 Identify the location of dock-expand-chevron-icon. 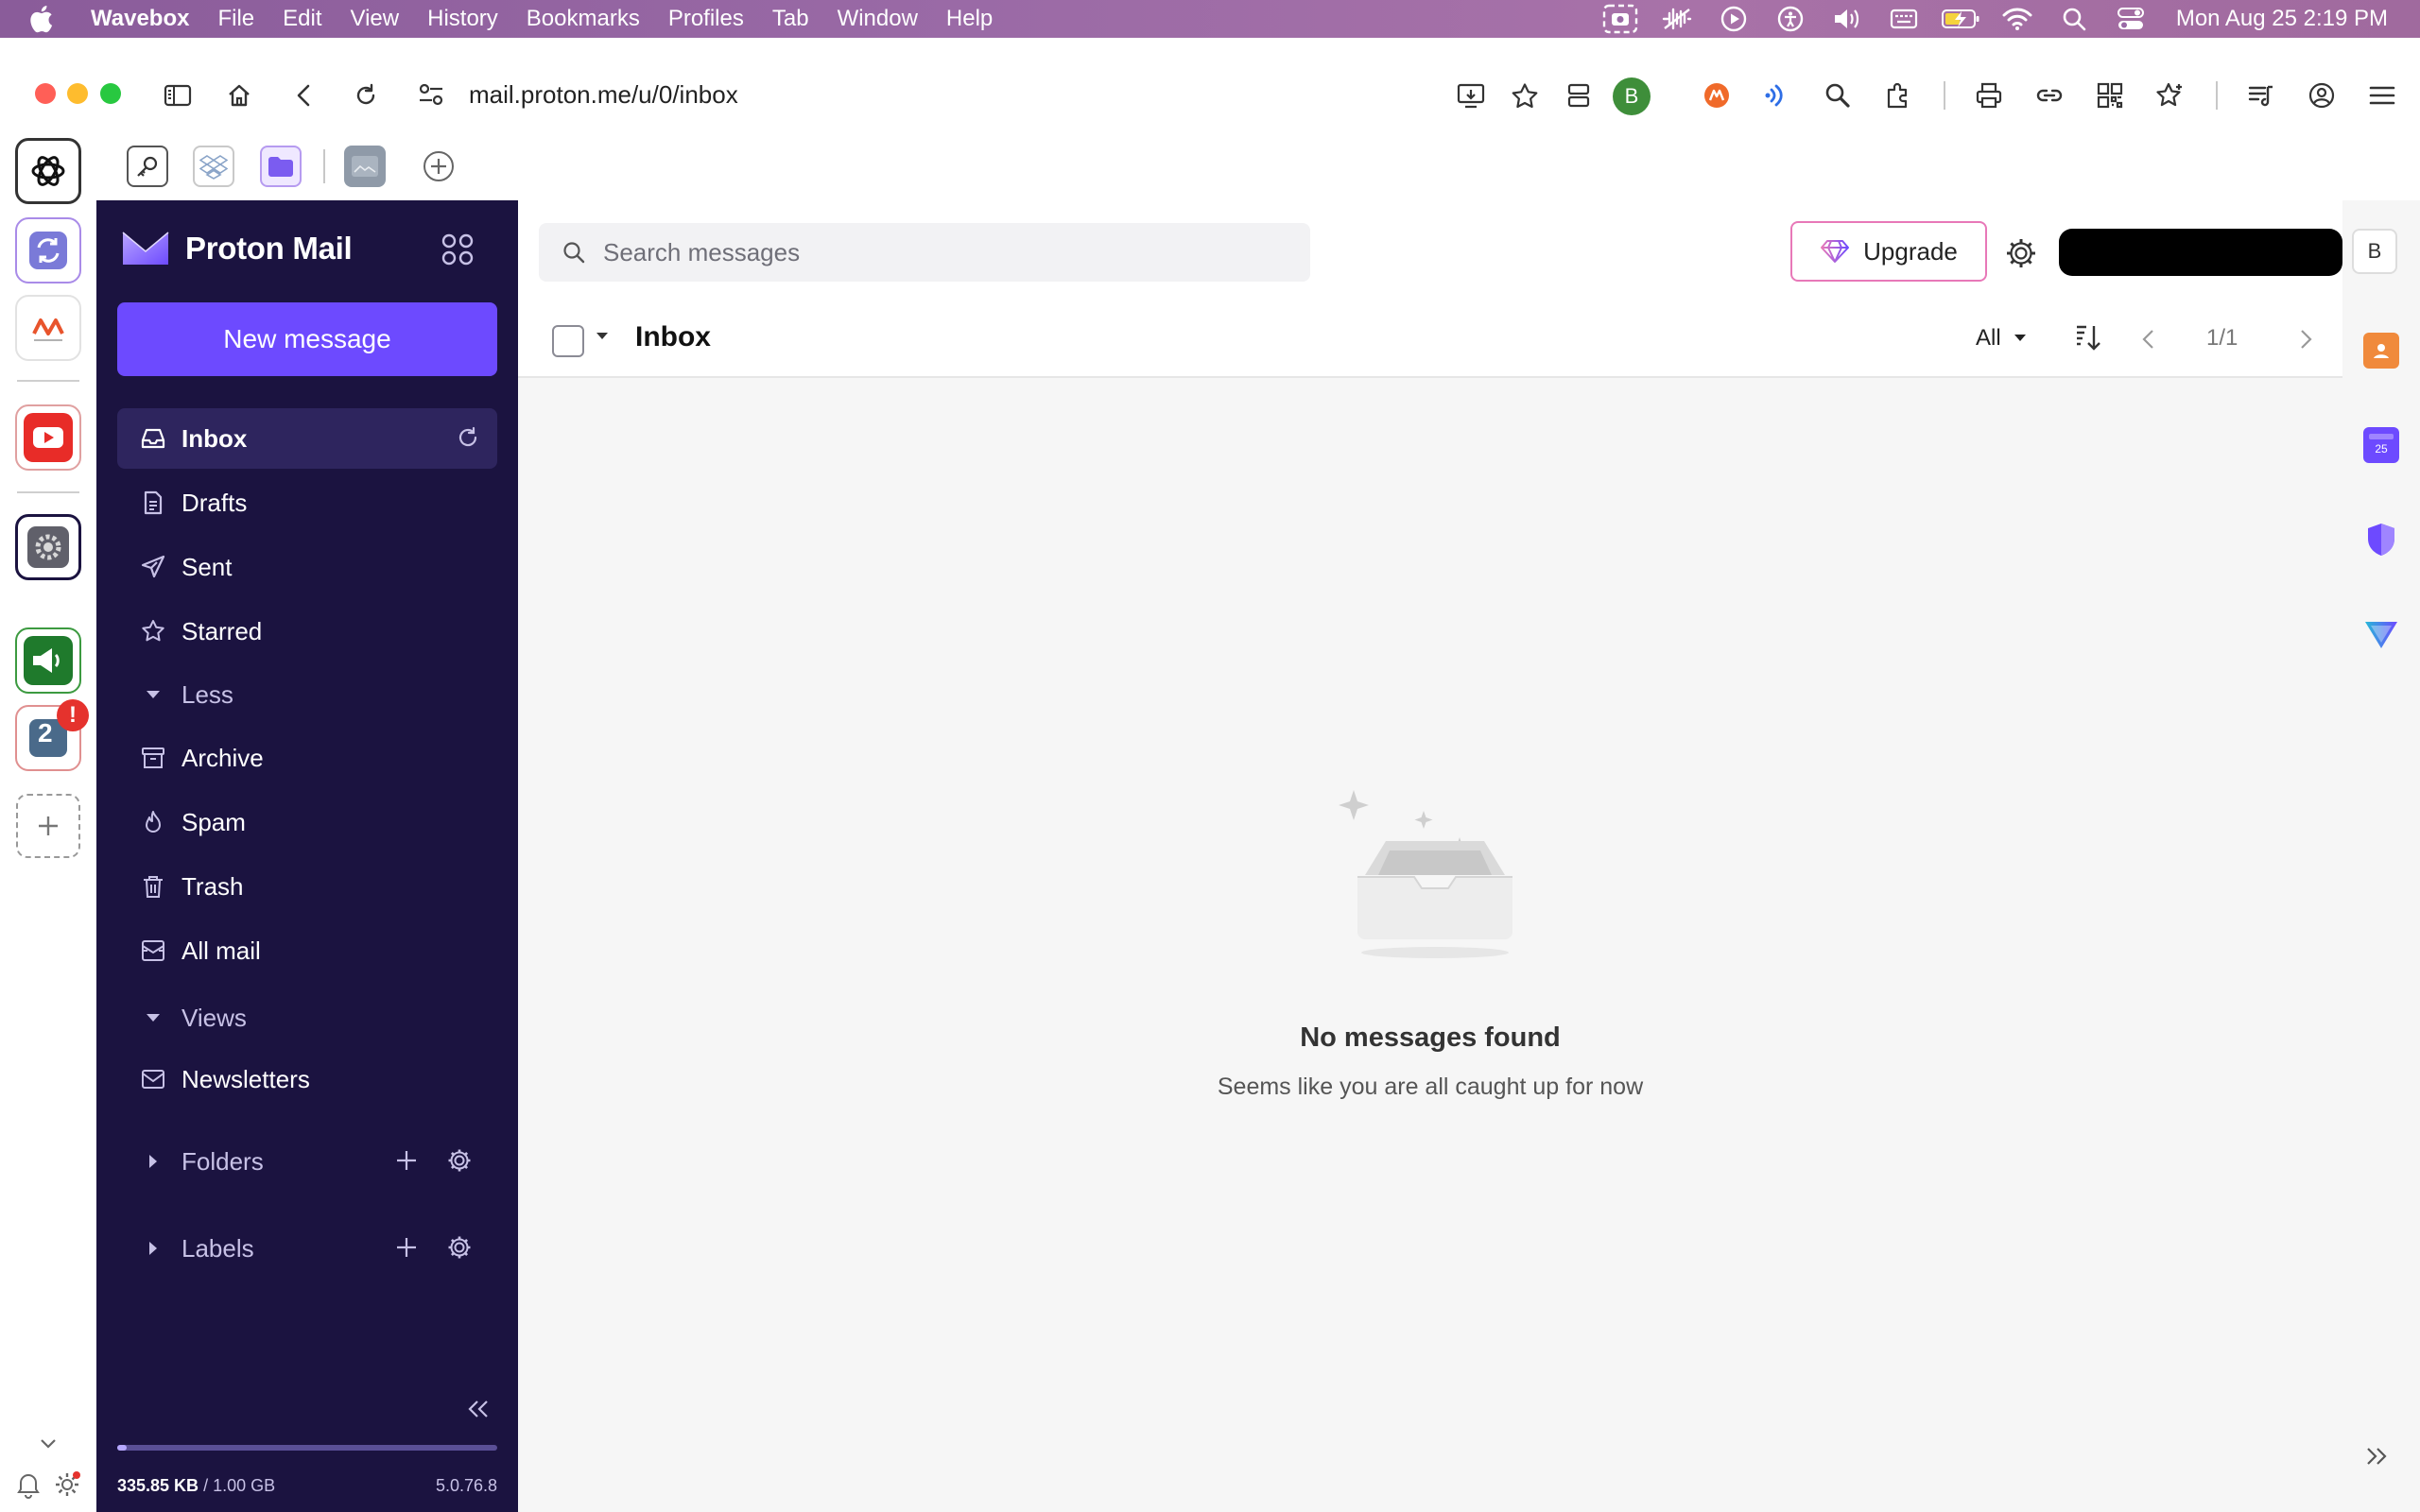
(48, 1443).